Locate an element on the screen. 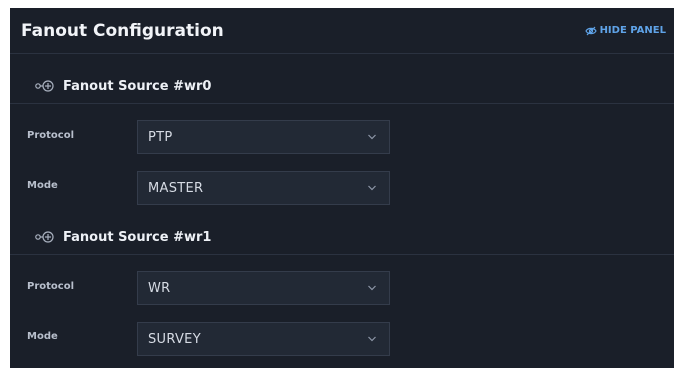  panel-title: Fanout Configuration is located at coordinates (122, 31).